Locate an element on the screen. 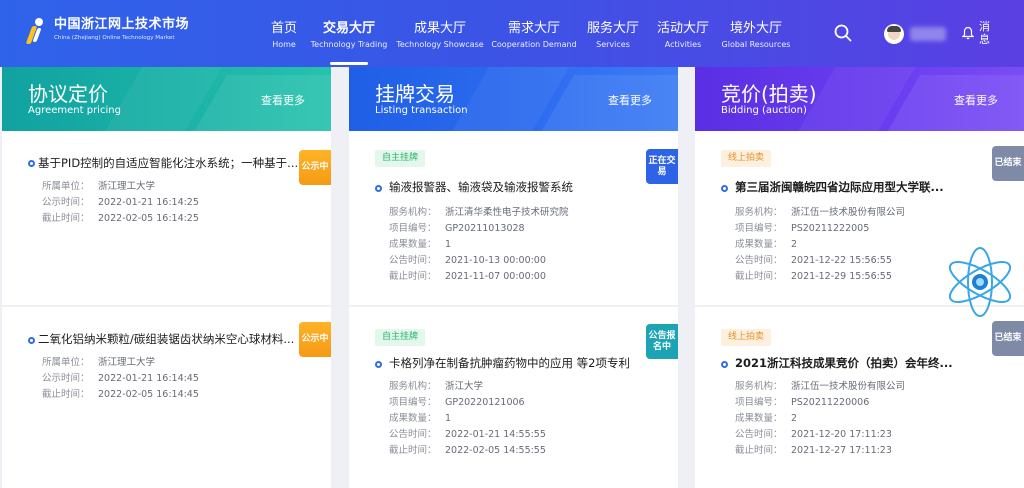  nav-activities: 活动大厅 Activities is located at coordinates (683, 33).